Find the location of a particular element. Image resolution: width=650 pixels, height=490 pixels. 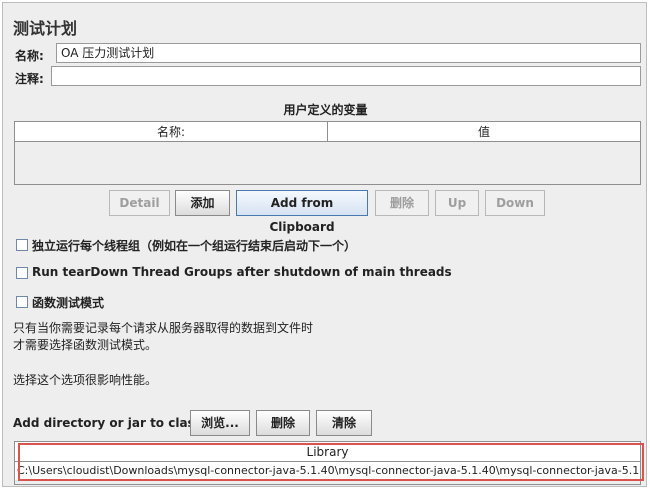

run-serial-checkbox is located at coordinates (22, 245).